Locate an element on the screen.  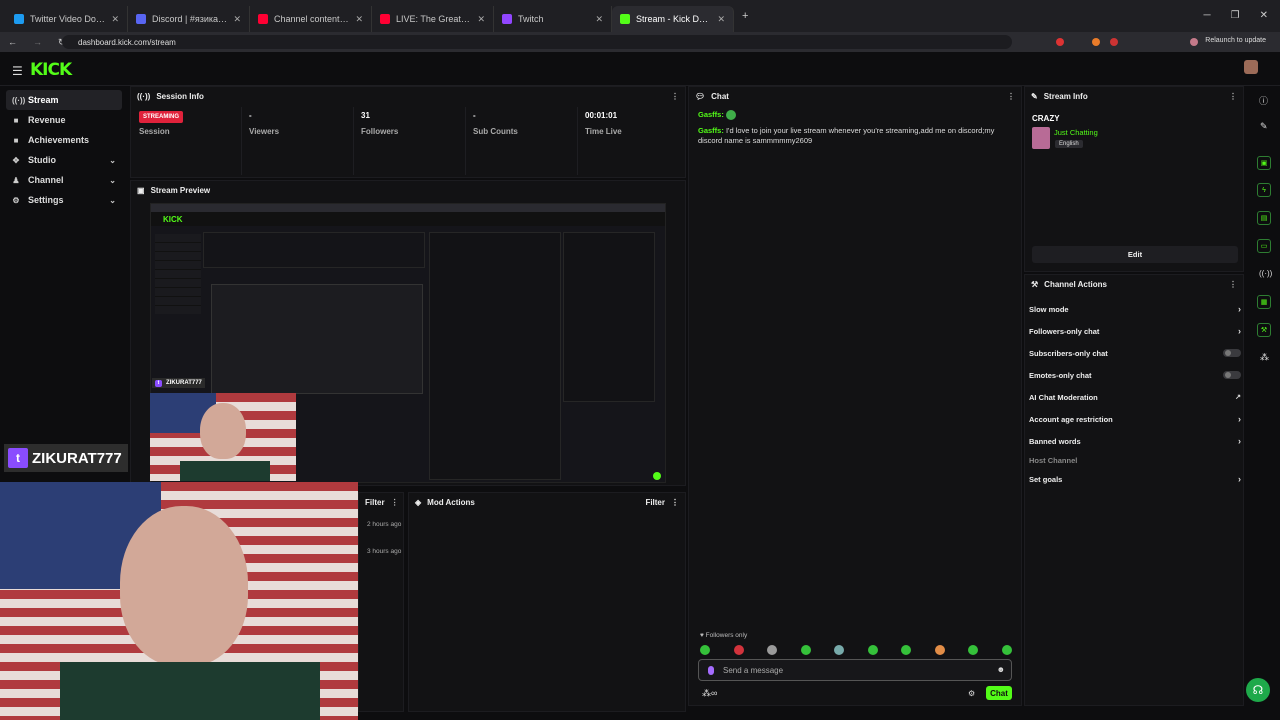
info-icon: ⓘ is located at coordinates (1263, 100).